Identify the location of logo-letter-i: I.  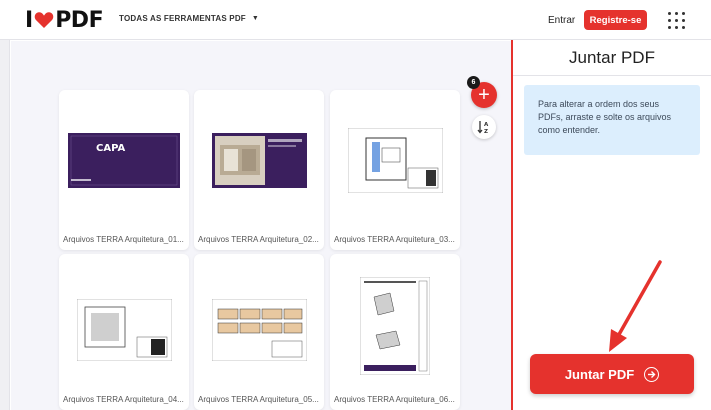
(29, 20).